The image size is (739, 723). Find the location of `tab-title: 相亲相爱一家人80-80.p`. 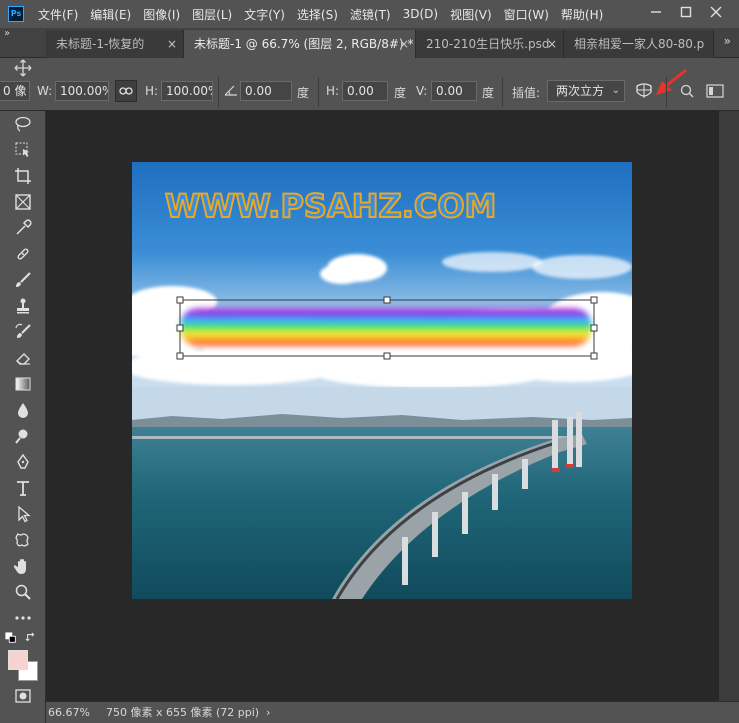

tab-title: 相亲相爱一家人80-80.p is located at coordinates (639, 44).